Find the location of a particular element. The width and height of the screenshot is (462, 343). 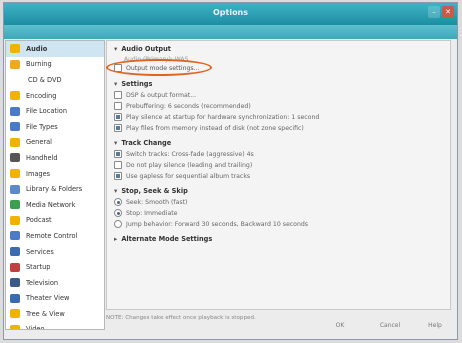

remote-control-icon is located at coordinates (15, 236).